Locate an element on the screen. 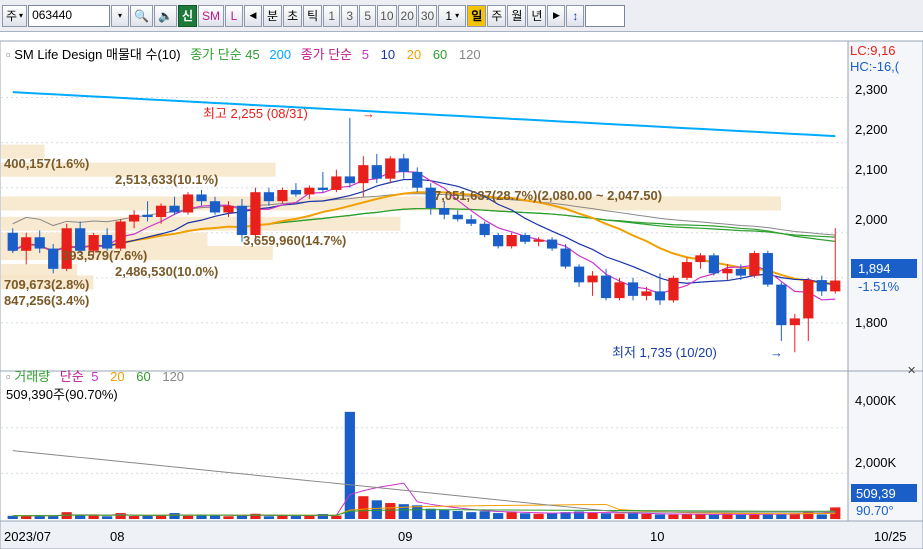  current-price: 1,894 is located at coordinates (874, 268).